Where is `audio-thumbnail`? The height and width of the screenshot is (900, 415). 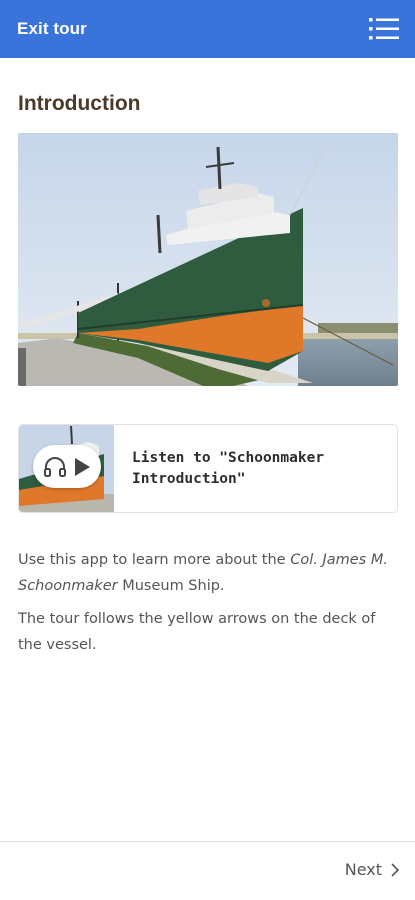 audio-thumbnail is located at coordinates (66, 468).